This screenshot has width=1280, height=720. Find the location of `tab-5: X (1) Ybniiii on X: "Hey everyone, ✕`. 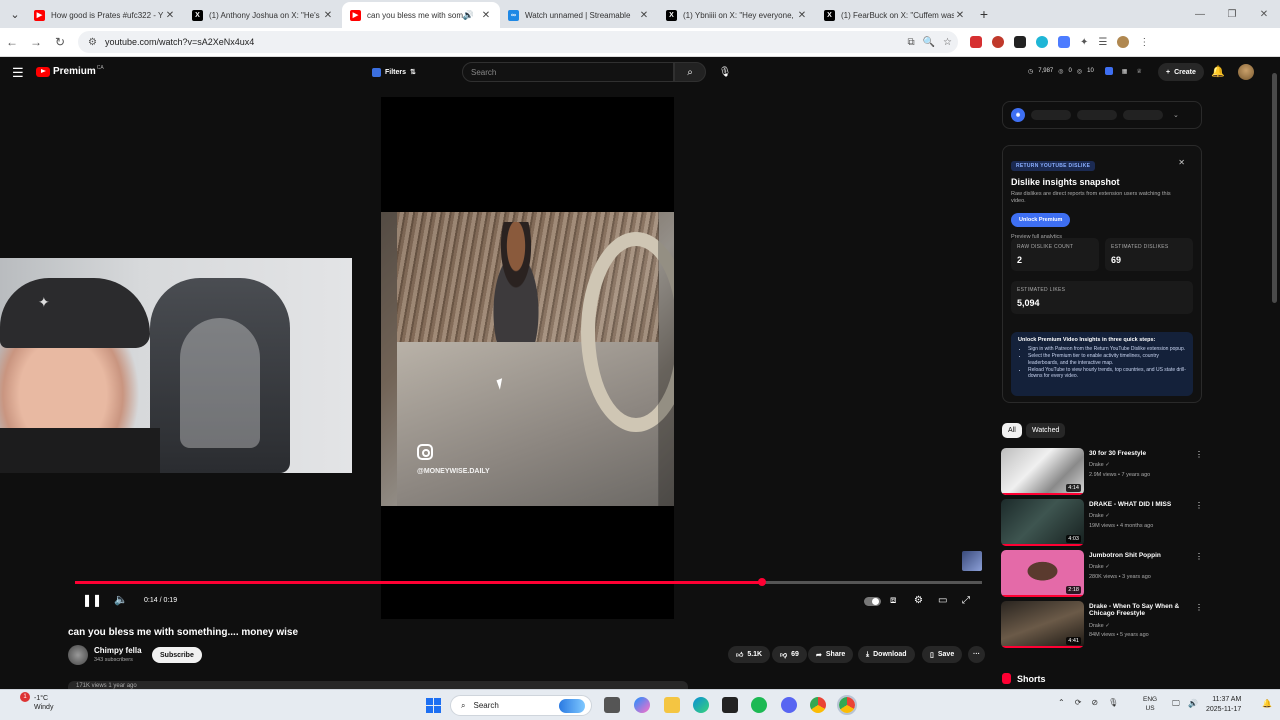

tab-5: X (1) Ybniiii on X: "Hey everyone, ✕ is located at coordinates (737, 15).